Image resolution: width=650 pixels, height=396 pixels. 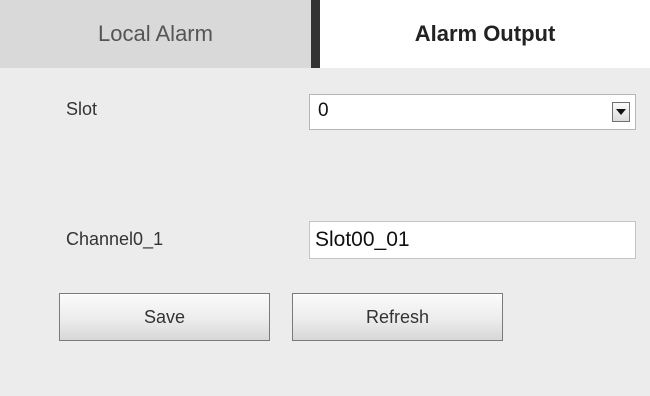 I want to click on save-button: Save, so click(x=164, y=317).